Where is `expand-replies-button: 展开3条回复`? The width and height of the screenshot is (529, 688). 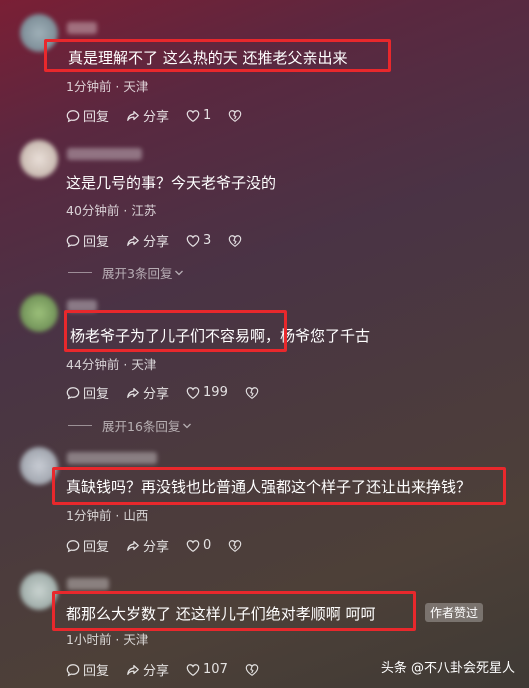
expand-replies-button: 展开3条回复 is located at coordinates (126, 272).